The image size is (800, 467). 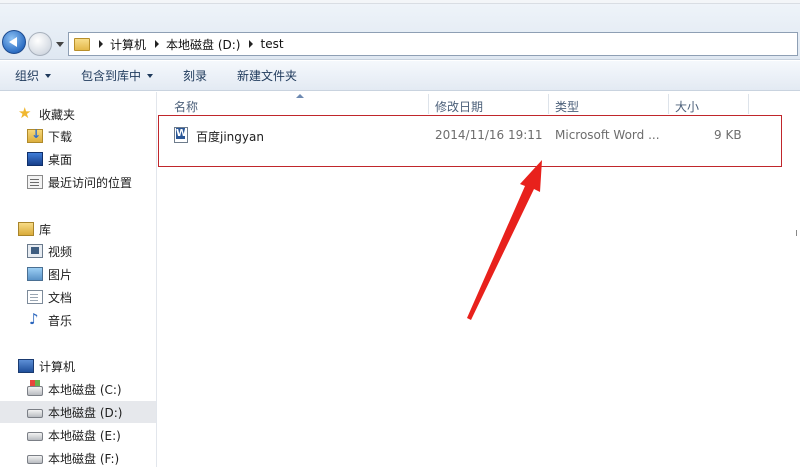 I want to click on folder-icon, so click(x=82, y=44).